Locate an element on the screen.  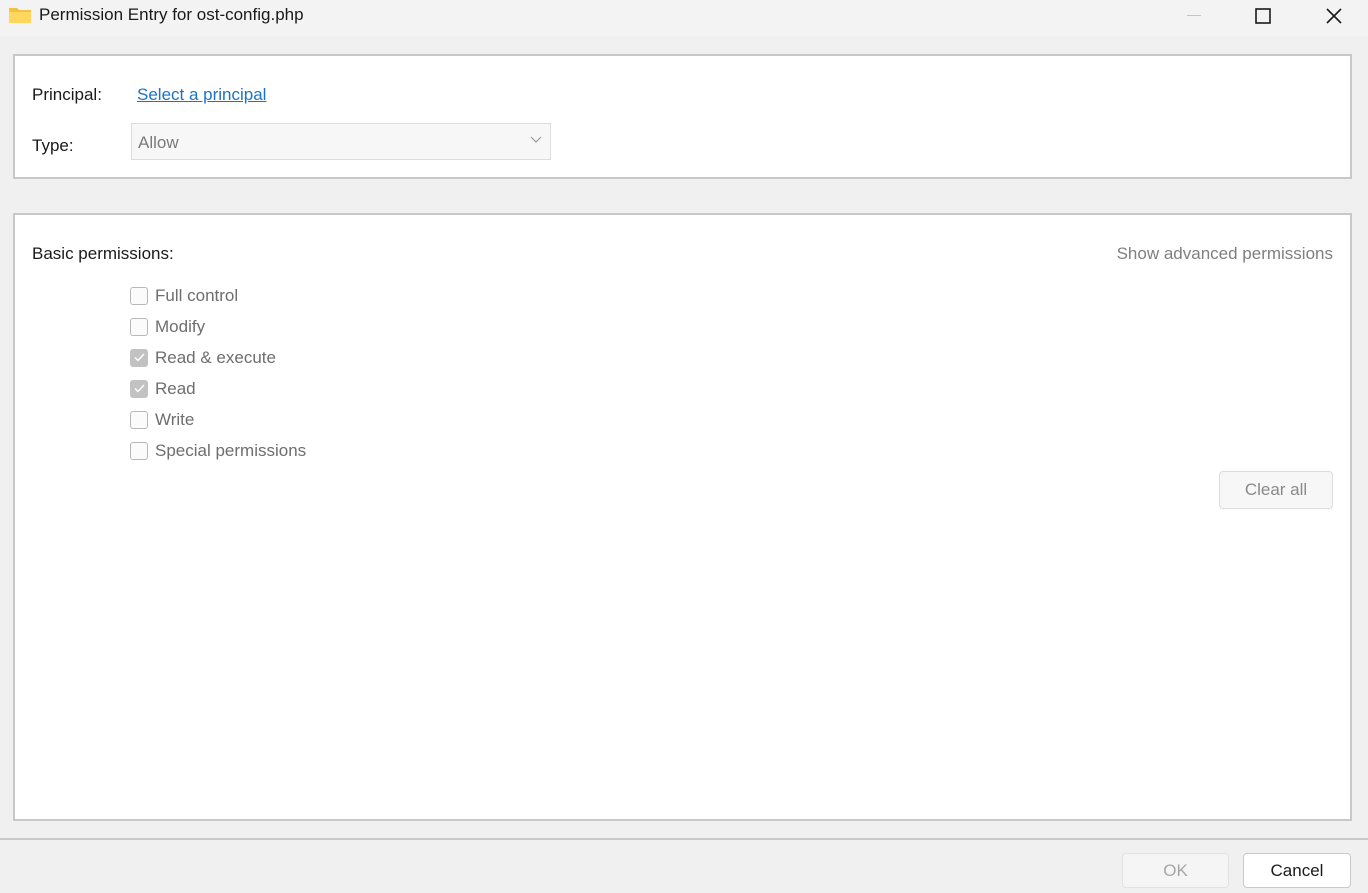
permission-row: Full control is located at coordinates (218, 295).